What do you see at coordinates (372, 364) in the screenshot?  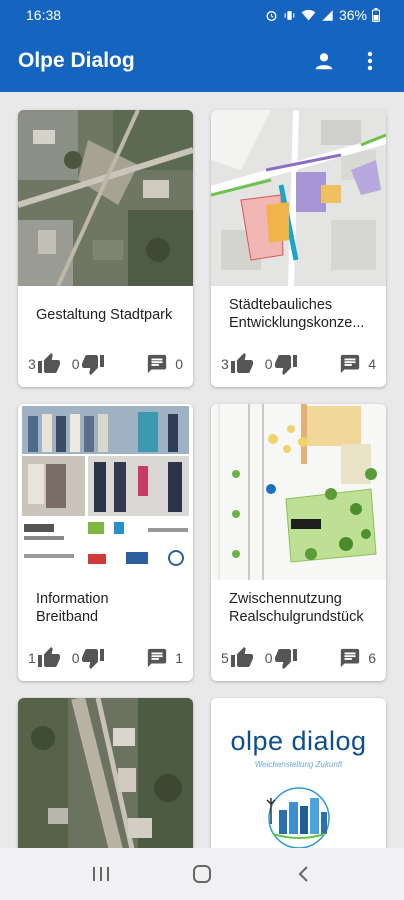 I see `comment-count: 4` at bounding box center [372, 364].